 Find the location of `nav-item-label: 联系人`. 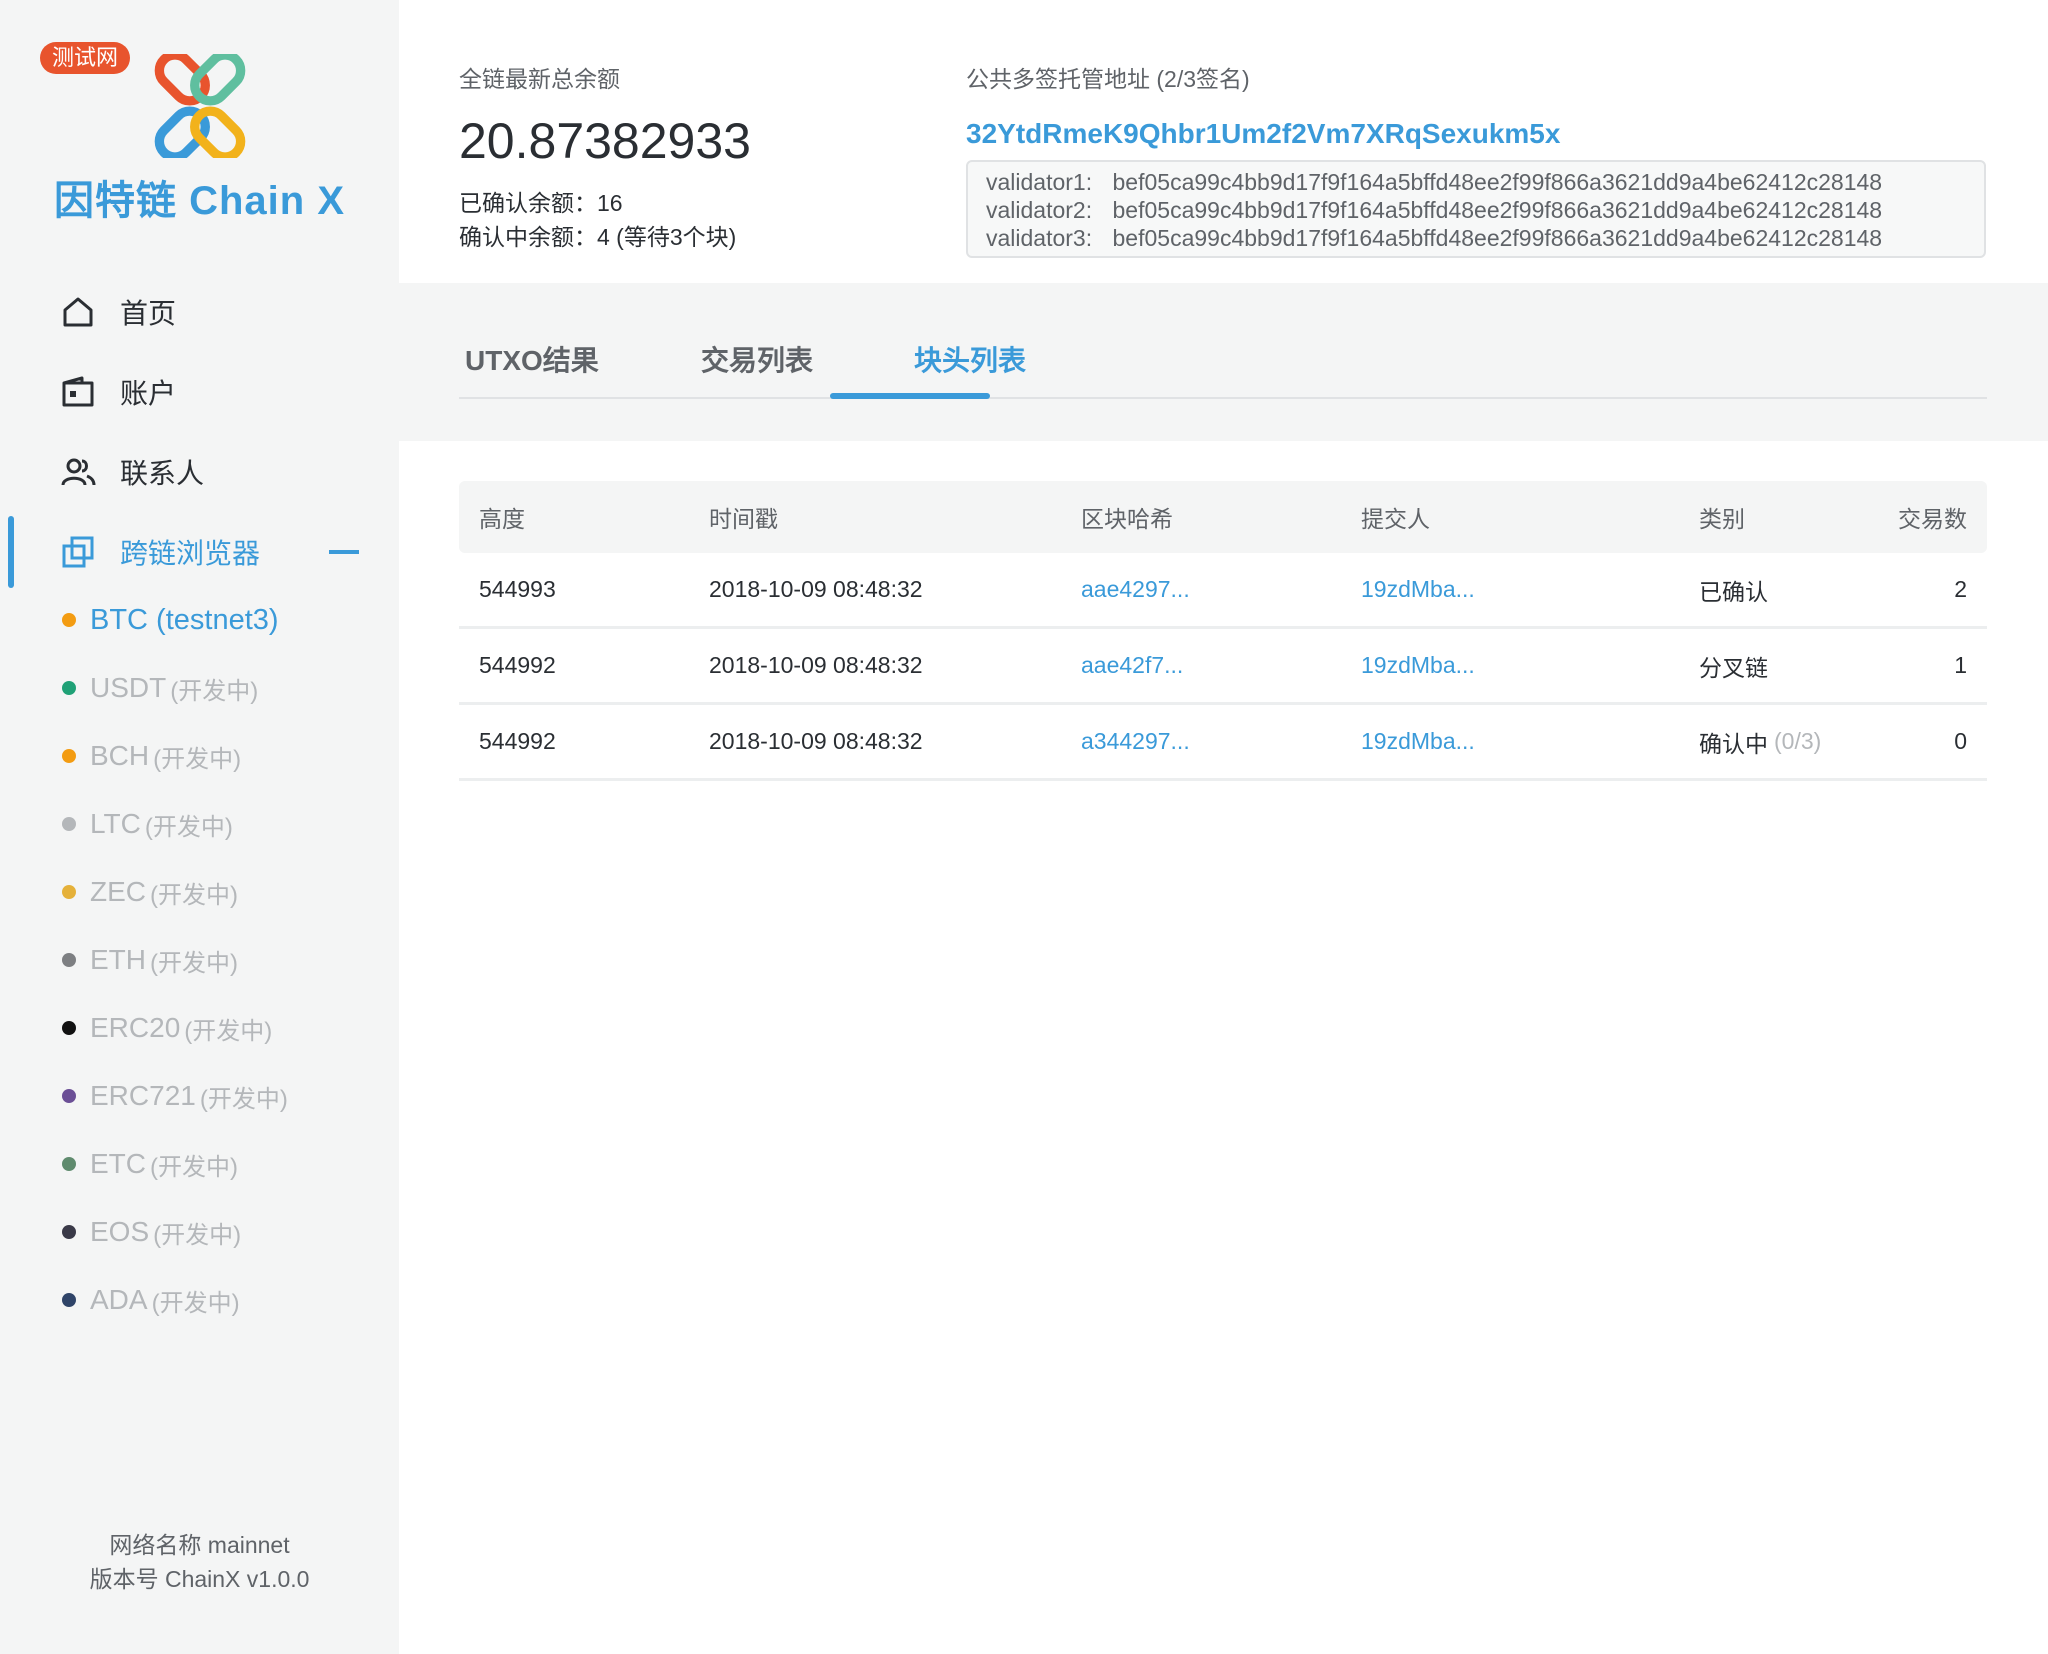

nav-item-label: 联系人 is located at coordinates (162, 473).